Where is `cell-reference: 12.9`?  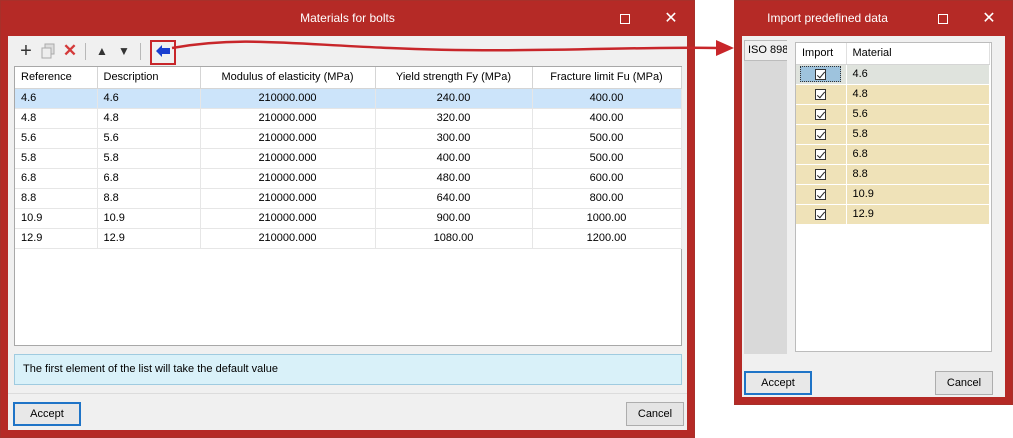
cell-reference: 12.9 is located at coordinates (56, 238).